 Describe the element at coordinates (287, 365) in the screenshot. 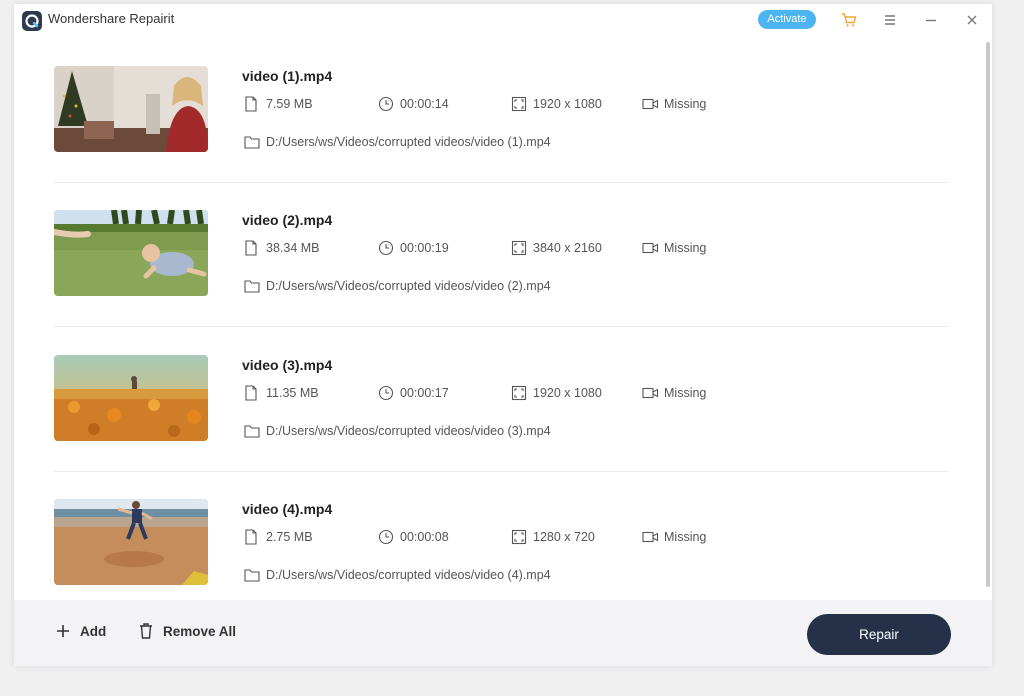

I see `file-name: video (3).mp4` at that location.